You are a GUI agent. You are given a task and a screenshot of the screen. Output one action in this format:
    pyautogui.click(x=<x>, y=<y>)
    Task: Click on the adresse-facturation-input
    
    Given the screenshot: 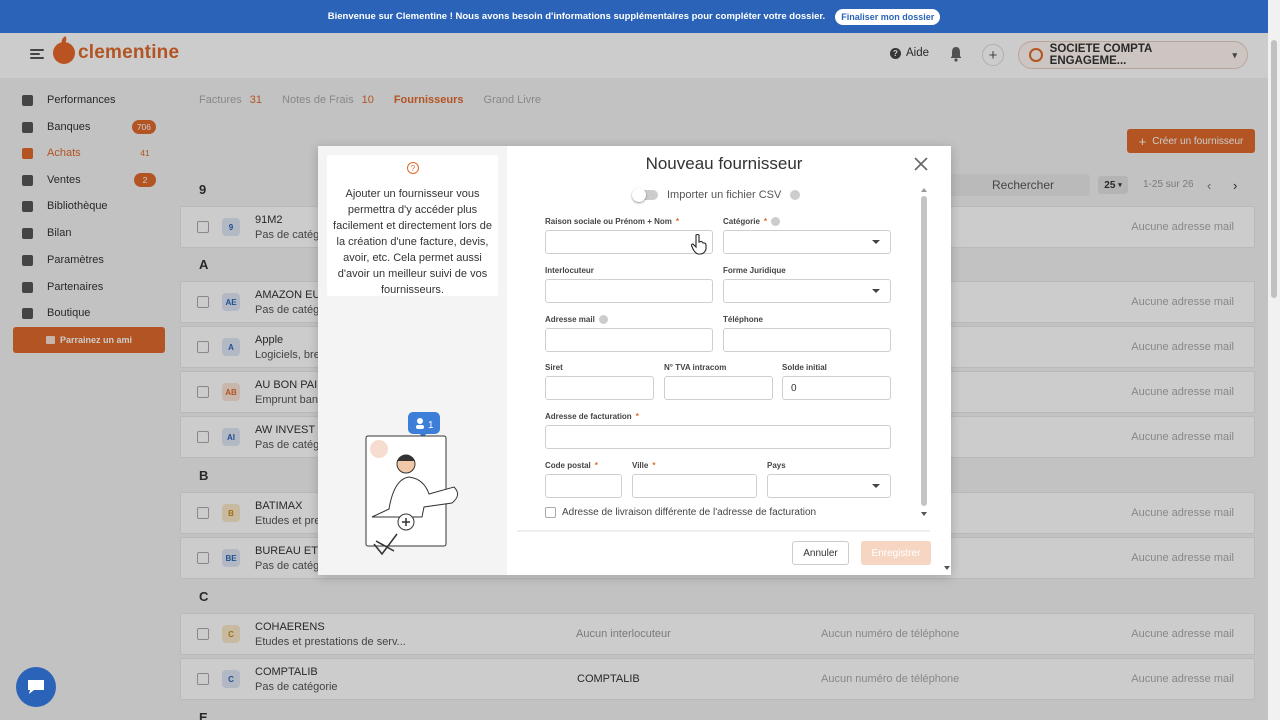 What is the action you would take?
    pyautogui.click(x=718, y=437)
    